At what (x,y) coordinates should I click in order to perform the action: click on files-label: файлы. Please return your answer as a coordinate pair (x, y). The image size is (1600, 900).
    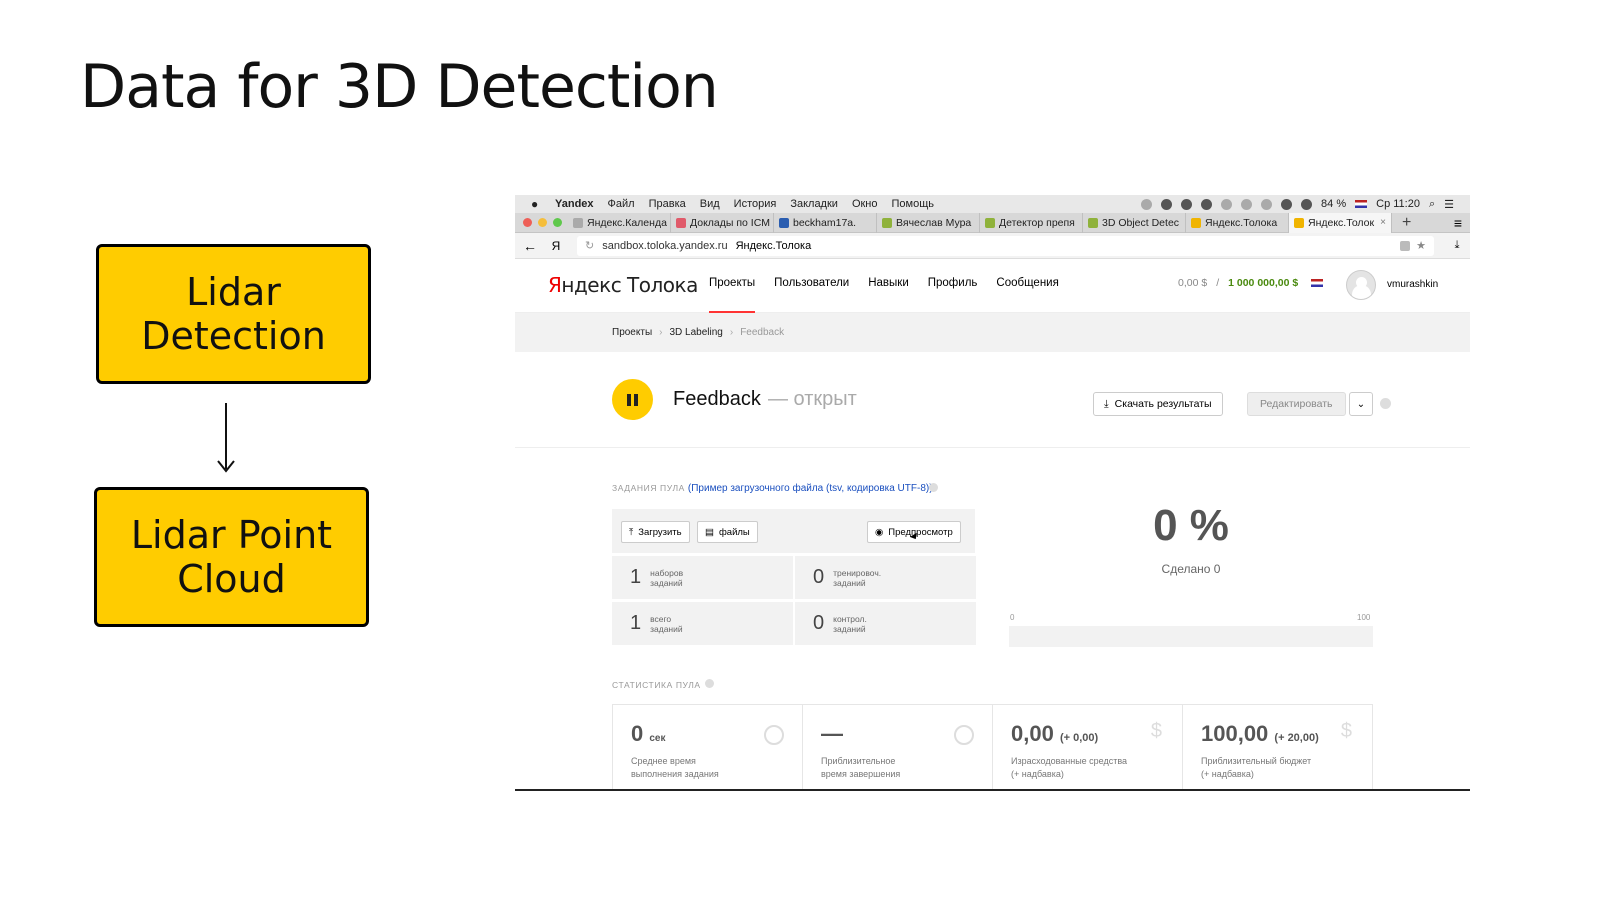
    Looking at the image, I should click on (734, 532).